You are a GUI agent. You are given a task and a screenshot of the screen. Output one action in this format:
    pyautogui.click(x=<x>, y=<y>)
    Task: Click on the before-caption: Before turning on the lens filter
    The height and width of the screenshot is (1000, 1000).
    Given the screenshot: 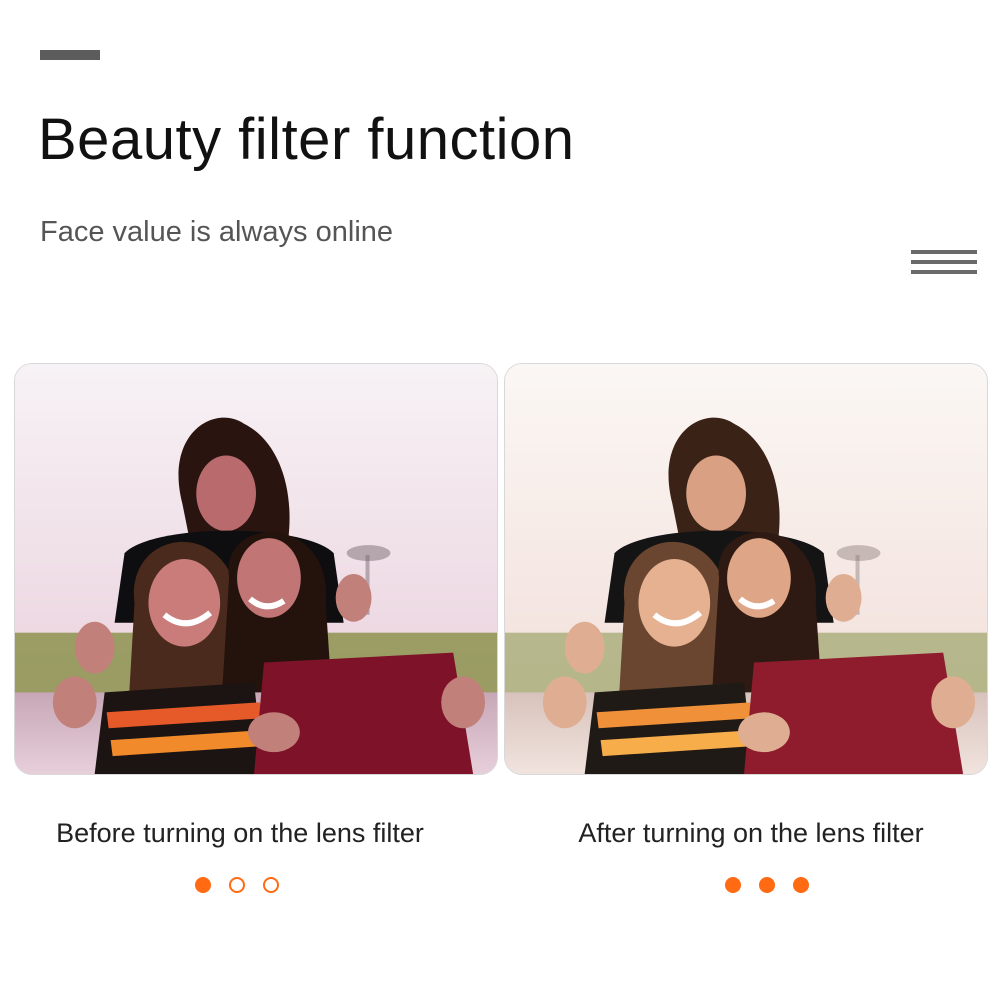 What is the action you would take?
    pyautogui.click(x=240, y=833)
    